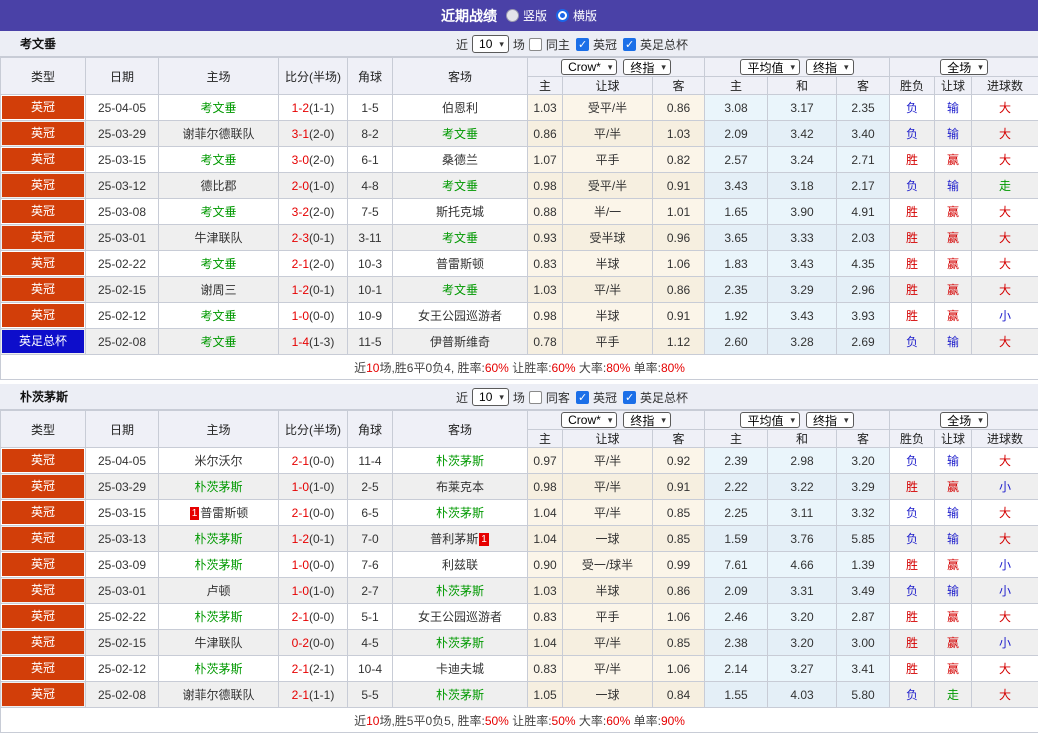  I want to click on match-date: 25-03-13, so click(122, 538).